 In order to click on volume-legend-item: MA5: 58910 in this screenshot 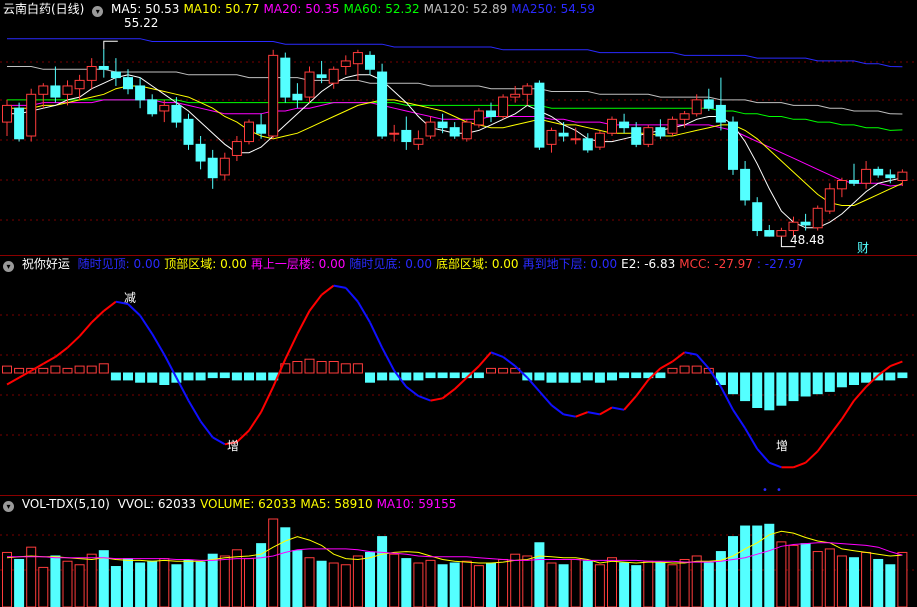, I will do `click(336, 504)`.